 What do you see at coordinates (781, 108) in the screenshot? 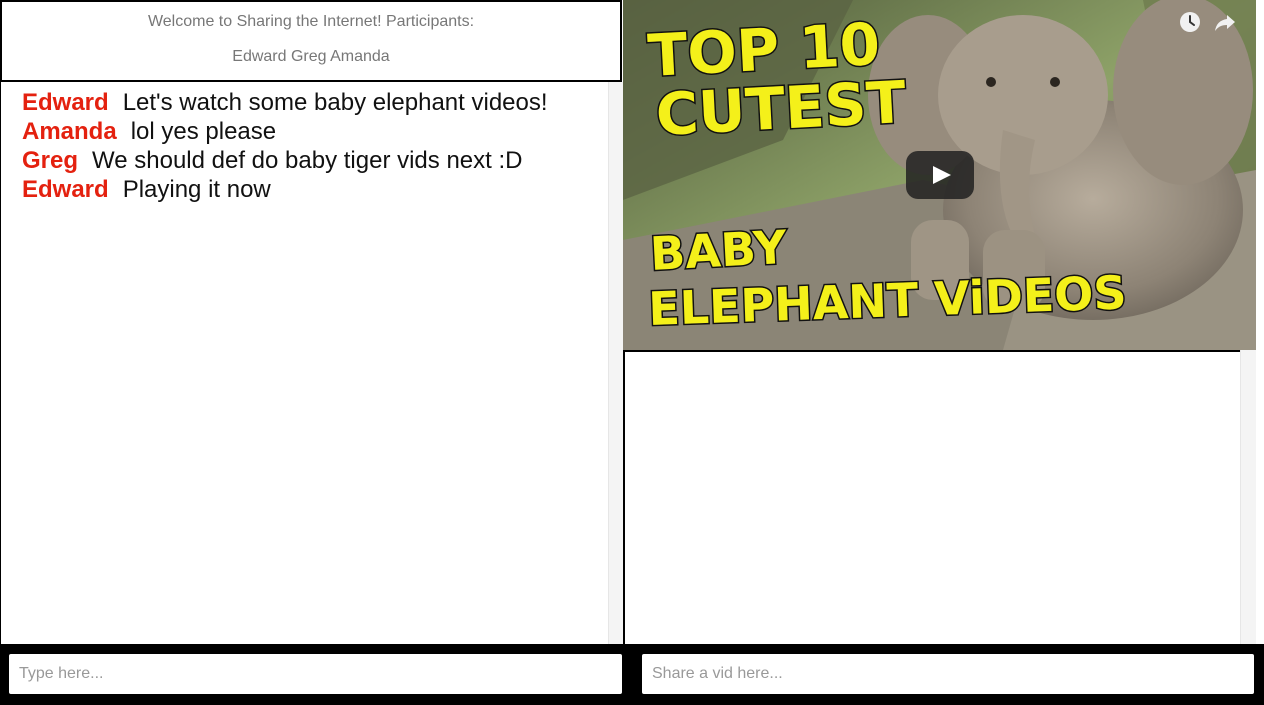
I see `svg-text: CUTEST` at bounding box center [781, 108].